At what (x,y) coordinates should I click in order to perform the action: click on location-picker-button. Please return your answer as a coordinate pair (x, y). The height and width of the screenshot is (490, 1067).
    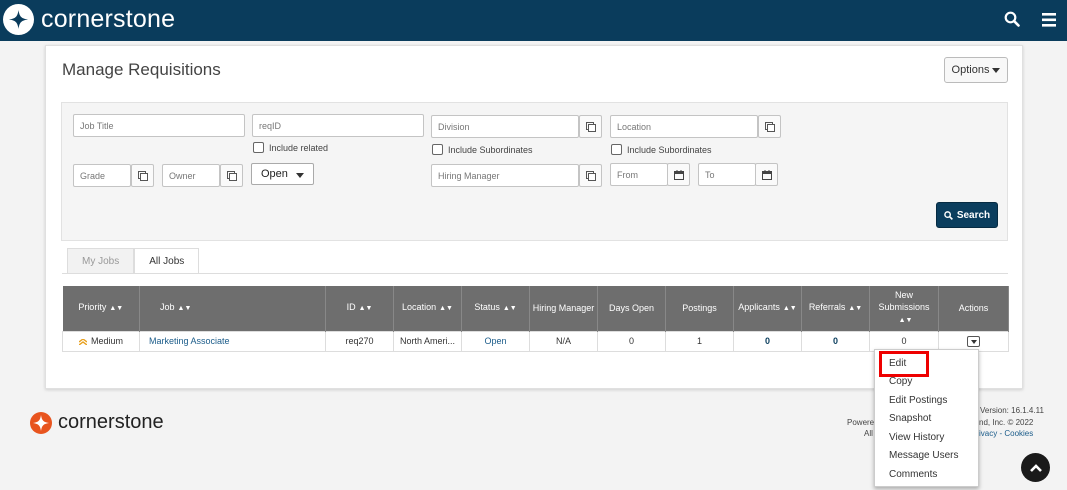
    Looking at the image, I should click on (769, 126).